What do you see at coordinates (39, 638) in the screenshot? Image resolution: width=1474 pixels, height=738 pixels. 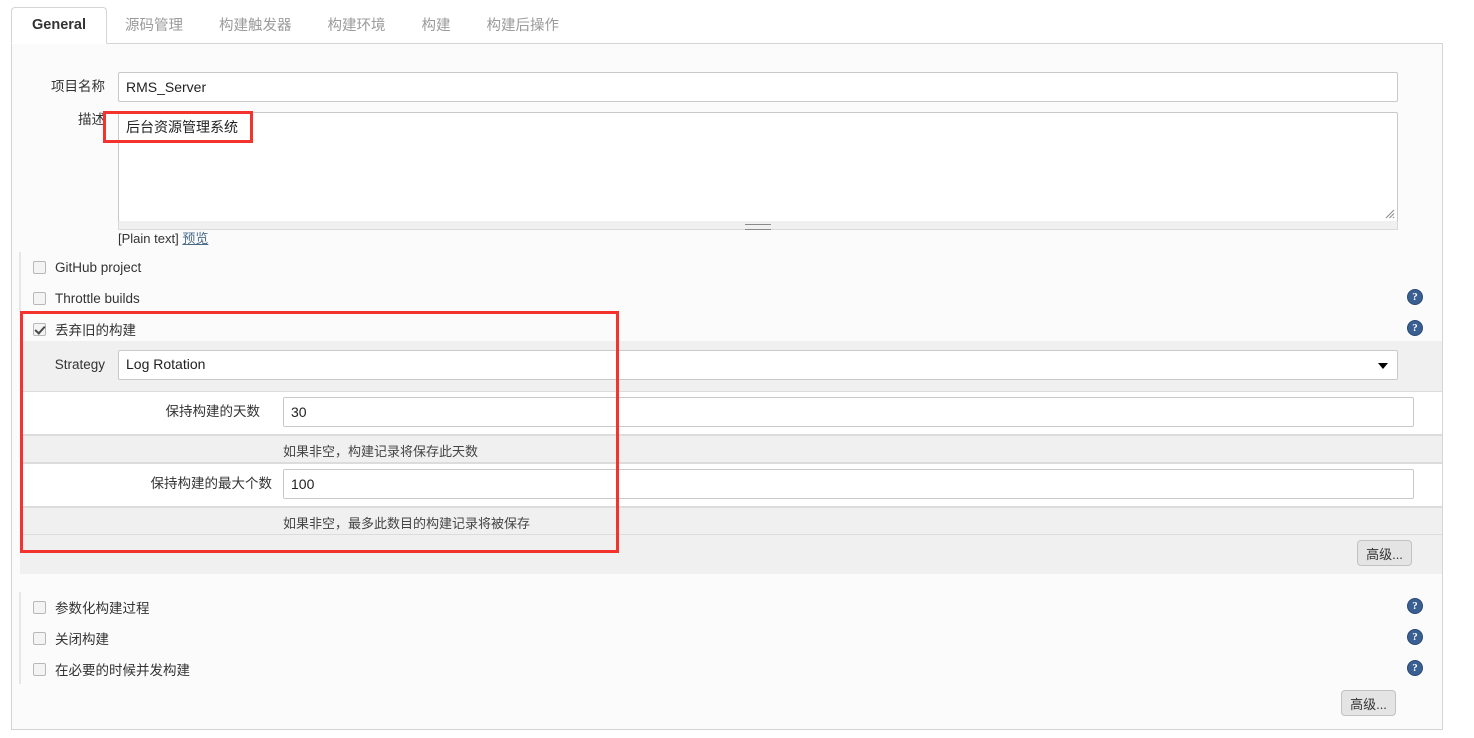 I see `checkbox-disable-build` at bounding box center [39, 638].